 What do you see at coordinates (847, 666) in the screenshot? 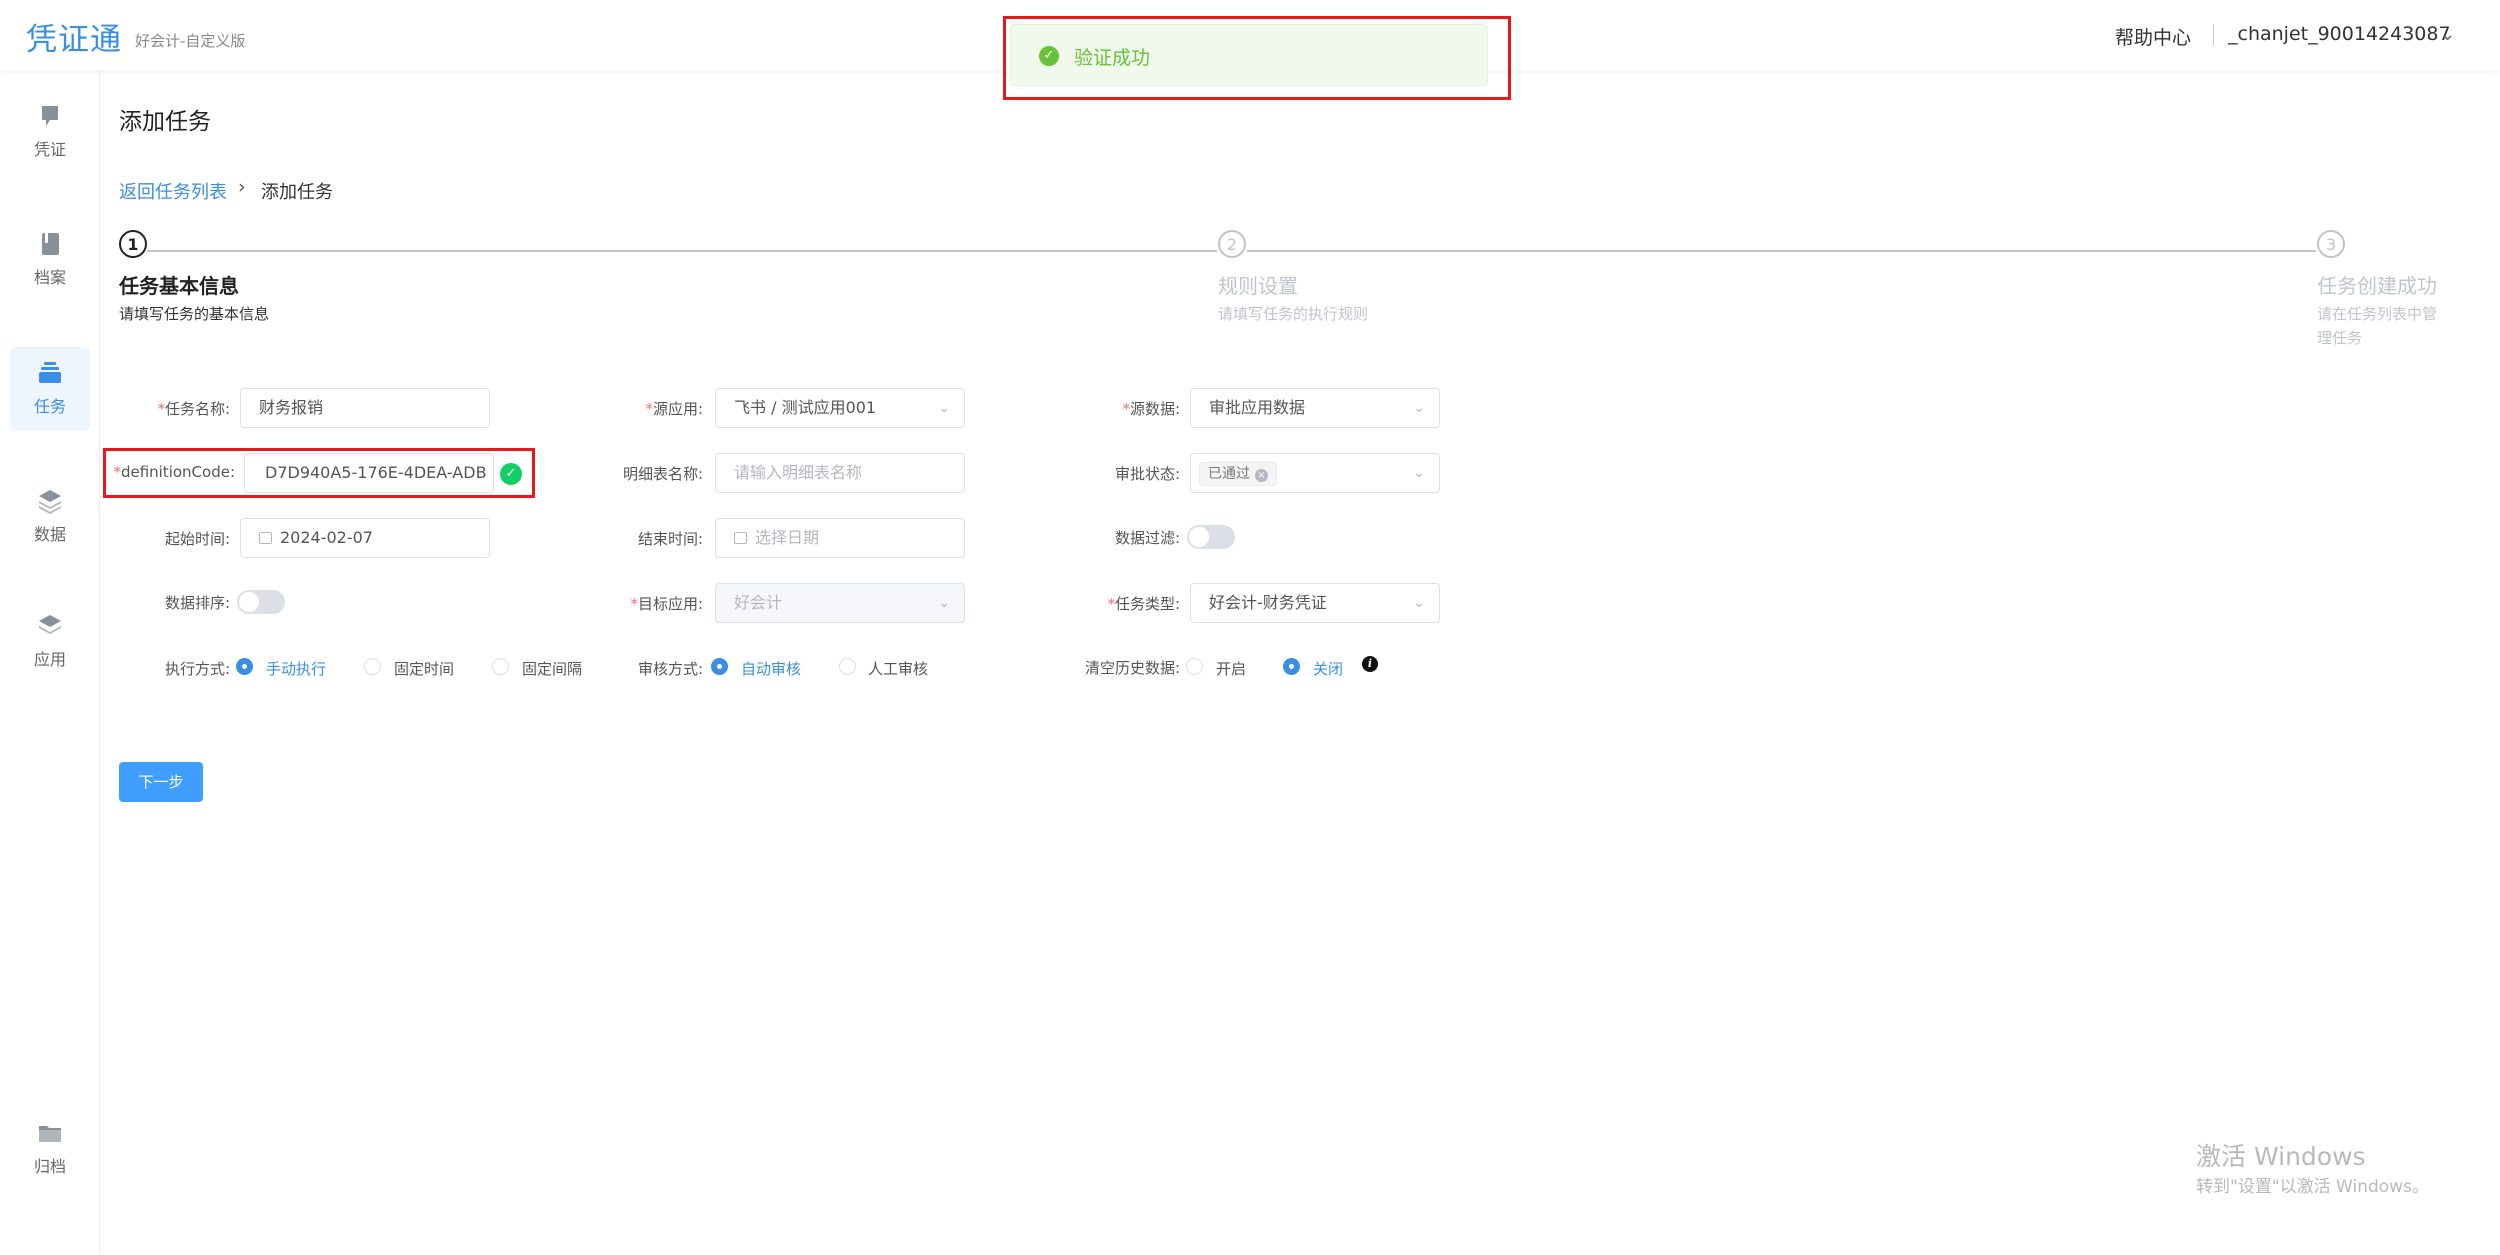
I see `review-mode-radio-manual` at bounding box center [847, 666].